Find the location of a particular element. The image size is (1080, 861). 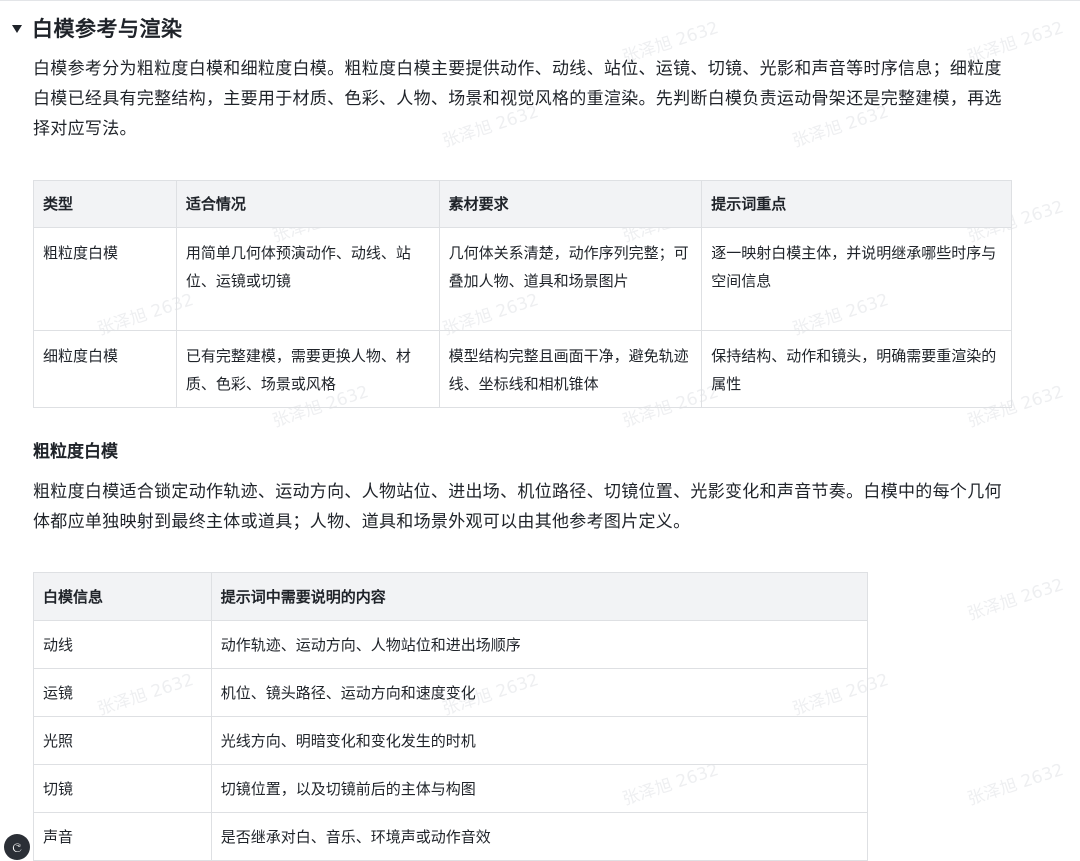

header-cell: 提示词中需要说明的内容 is located at coordinates (539, 596).